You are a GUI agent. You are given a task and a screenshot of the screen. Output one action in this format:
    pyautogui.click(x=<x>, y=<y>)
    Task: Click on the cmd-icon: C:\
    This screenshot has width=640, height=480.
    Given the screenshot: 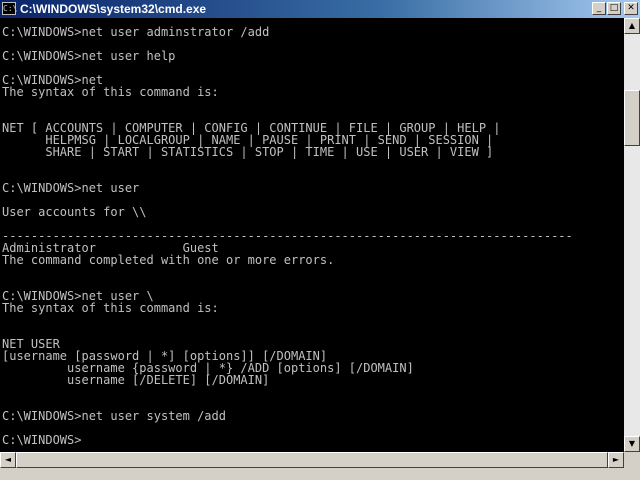 What is the action you would take?
    pyautogui.click(x=10, y=8)
    